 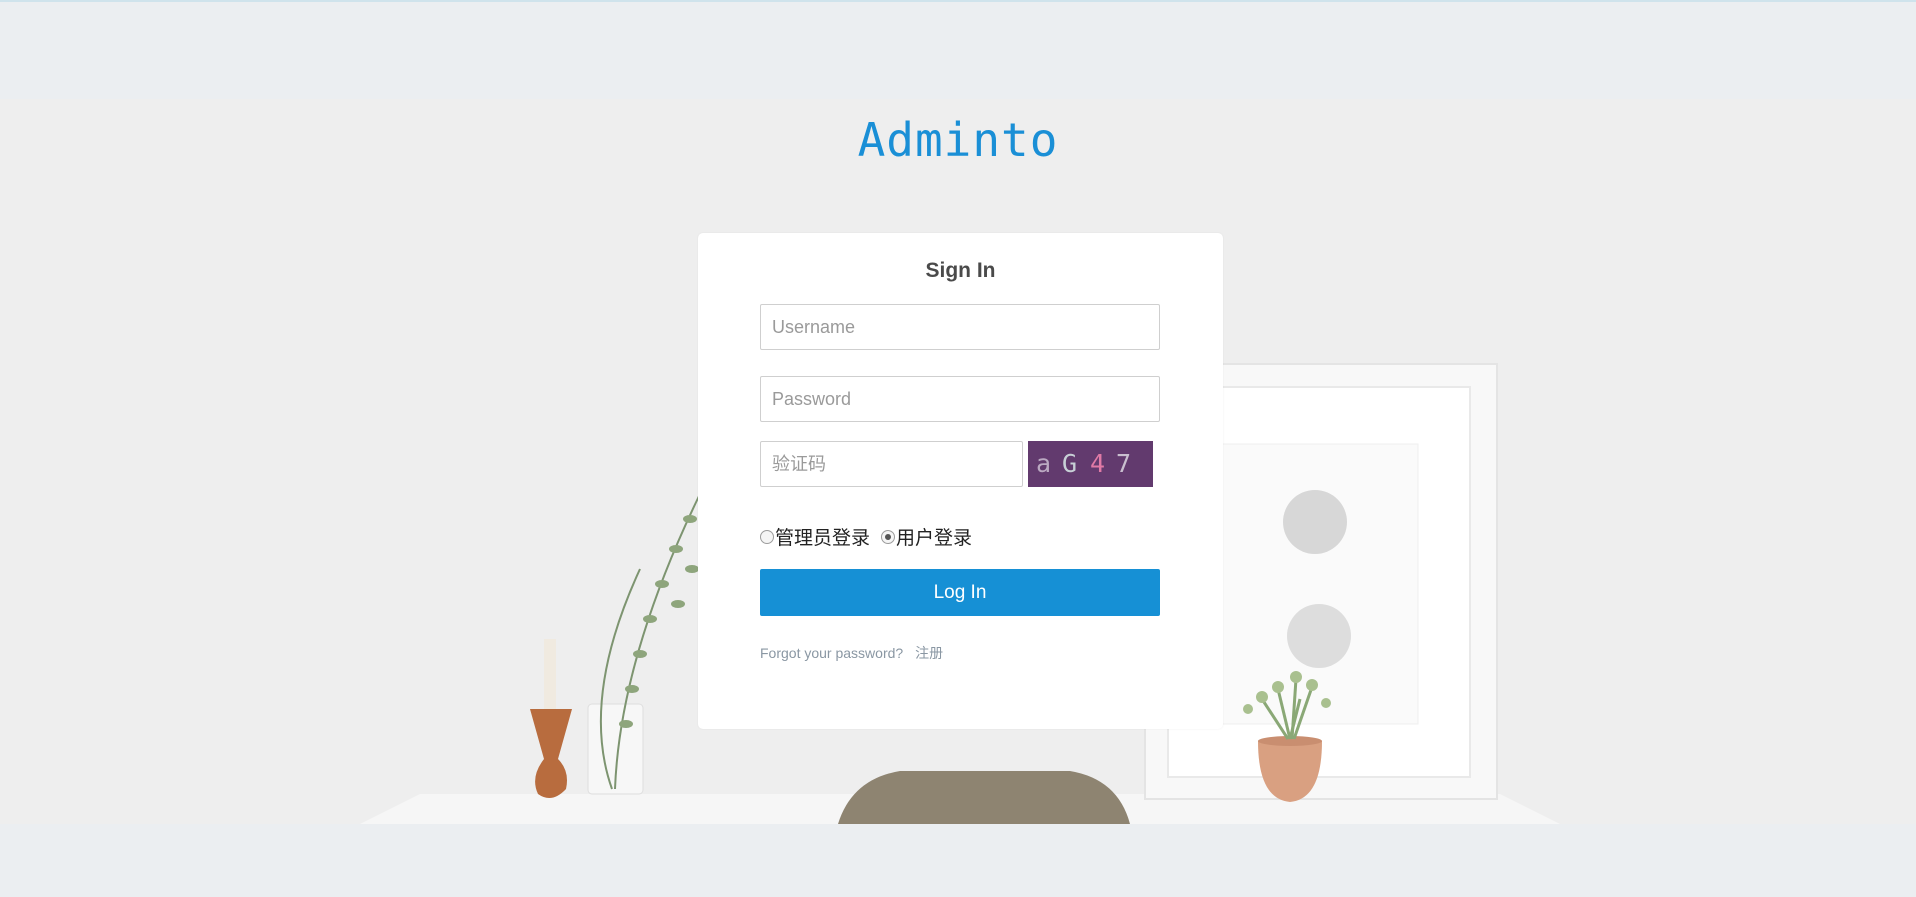 I want to click on captcha-char: 4, so click(x=1098, y=463).